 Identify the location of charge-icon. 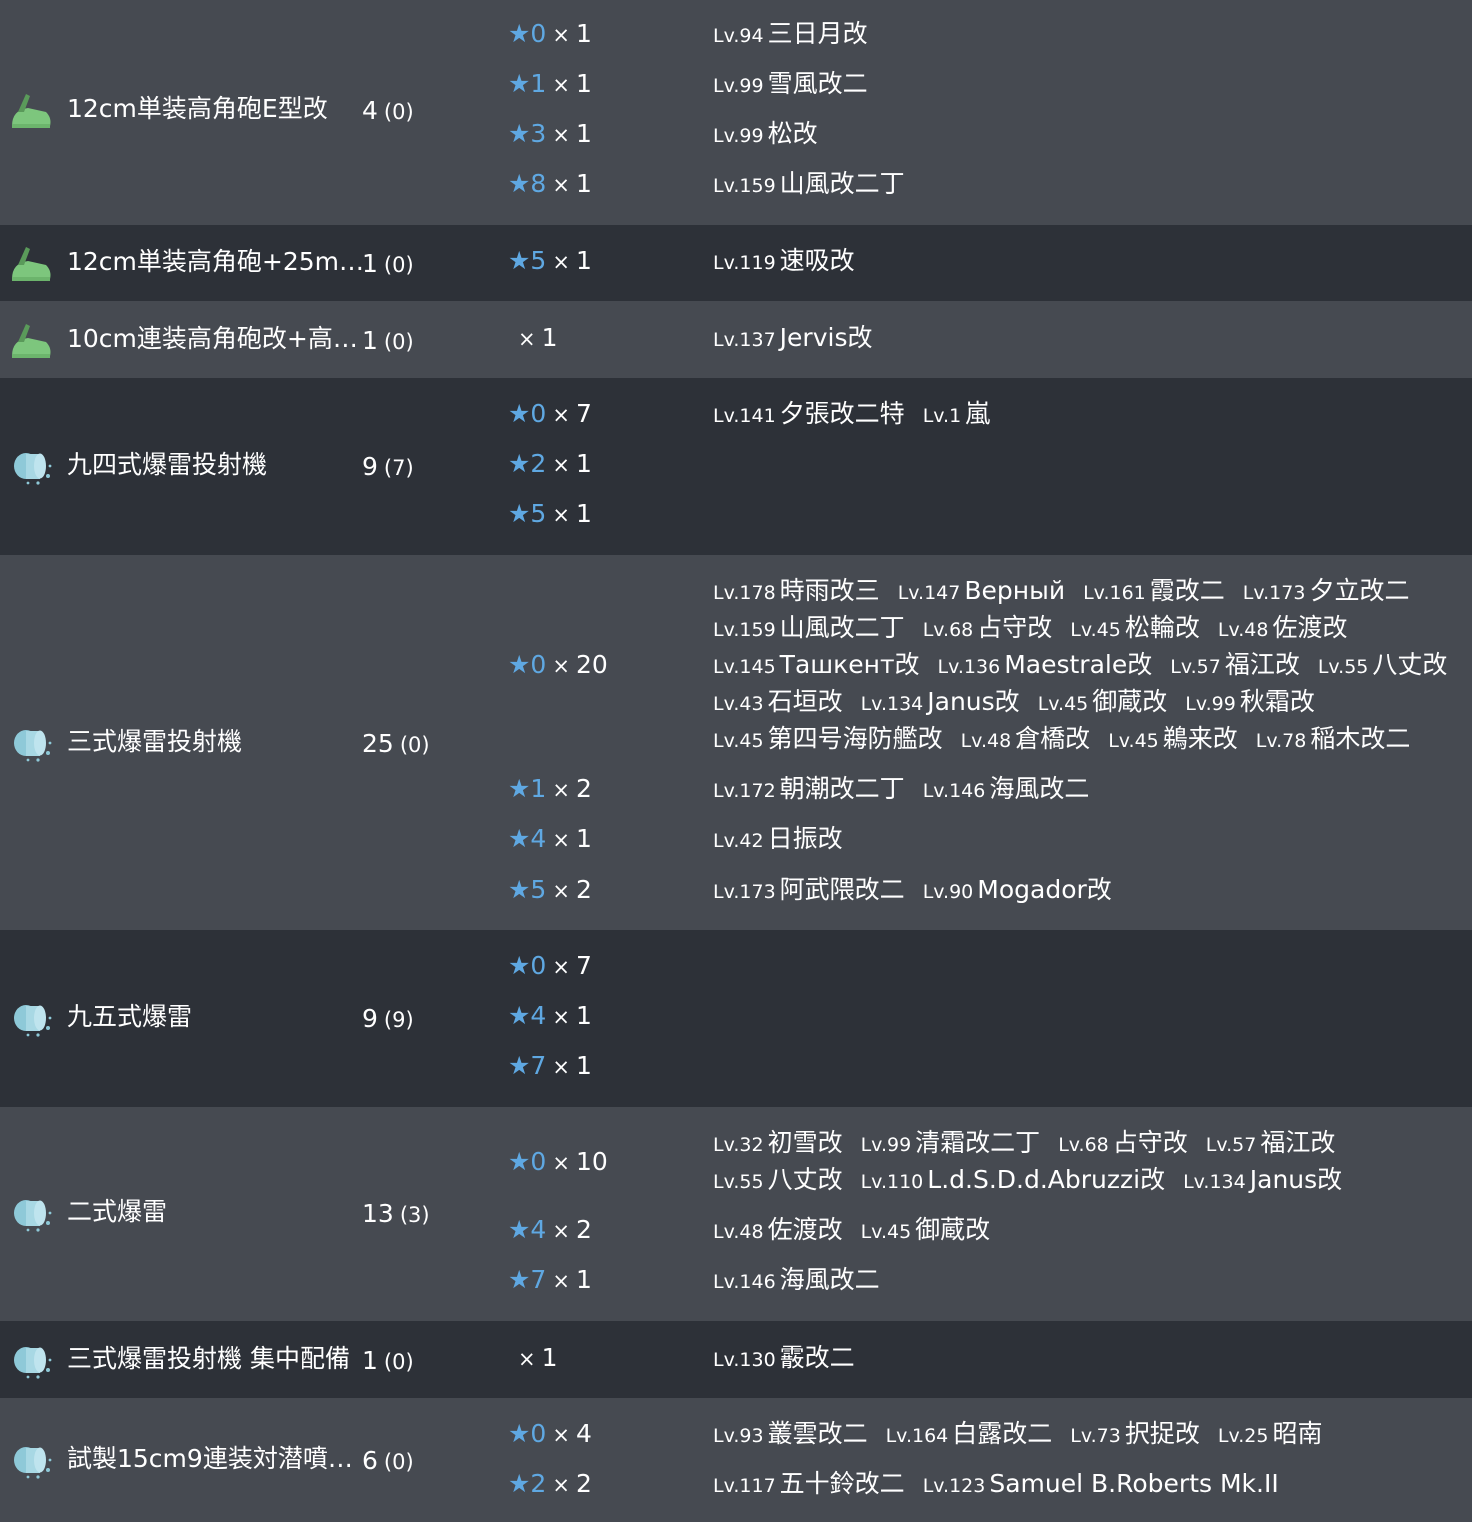
(31, 743).